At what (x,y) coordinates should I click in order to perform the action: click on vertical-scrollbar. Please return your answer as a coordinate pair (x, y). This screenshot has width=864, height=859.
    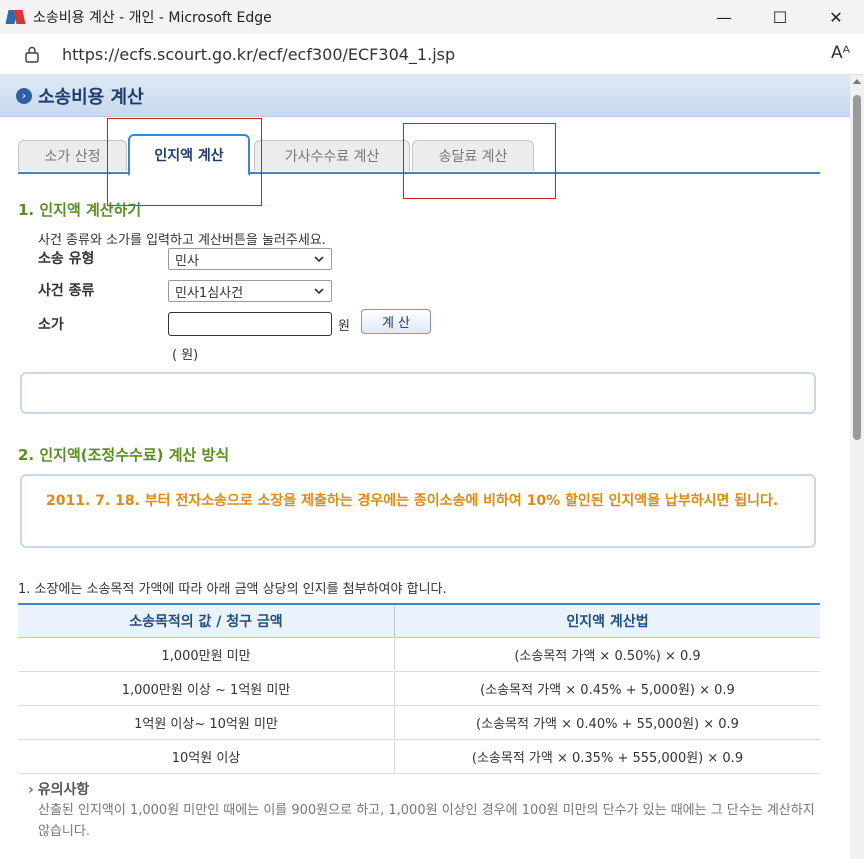
    Looking at the image, I should click on (857, 467).